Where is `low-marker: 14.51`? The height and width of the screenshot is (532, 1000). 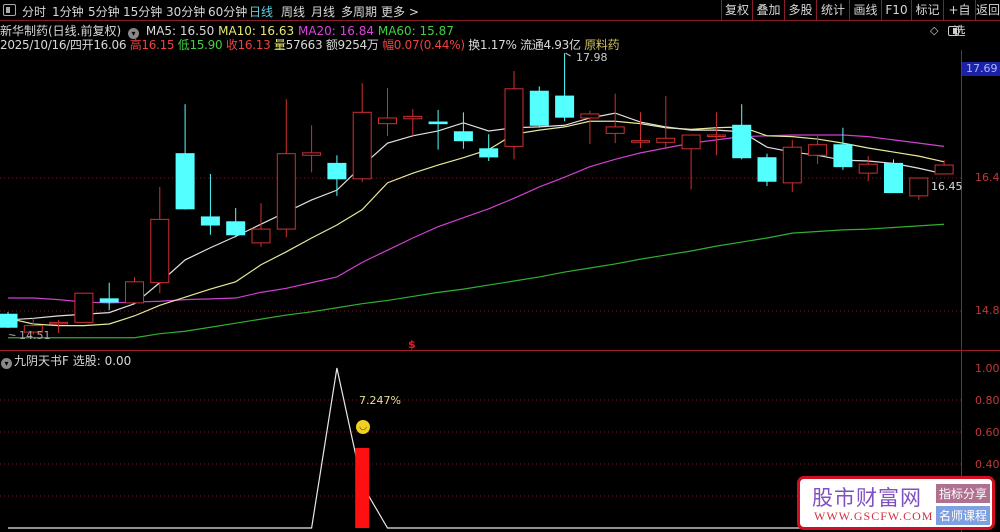 low-marker: 14.51 is located at coordinates (35, 335).